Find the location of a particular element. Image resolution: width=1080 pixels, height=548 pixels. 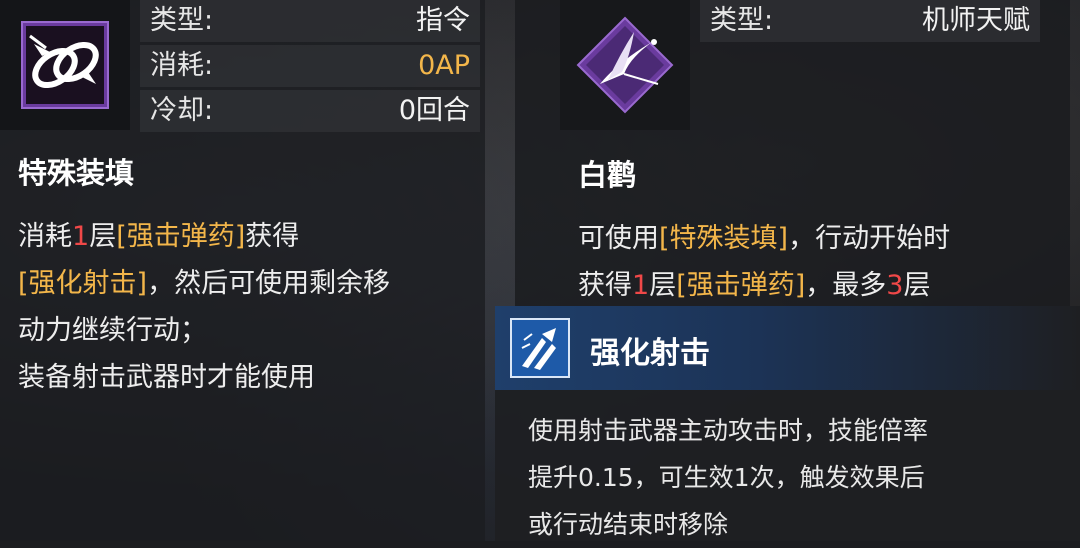

skill-icon-frame is located at coordinates (65, 65).